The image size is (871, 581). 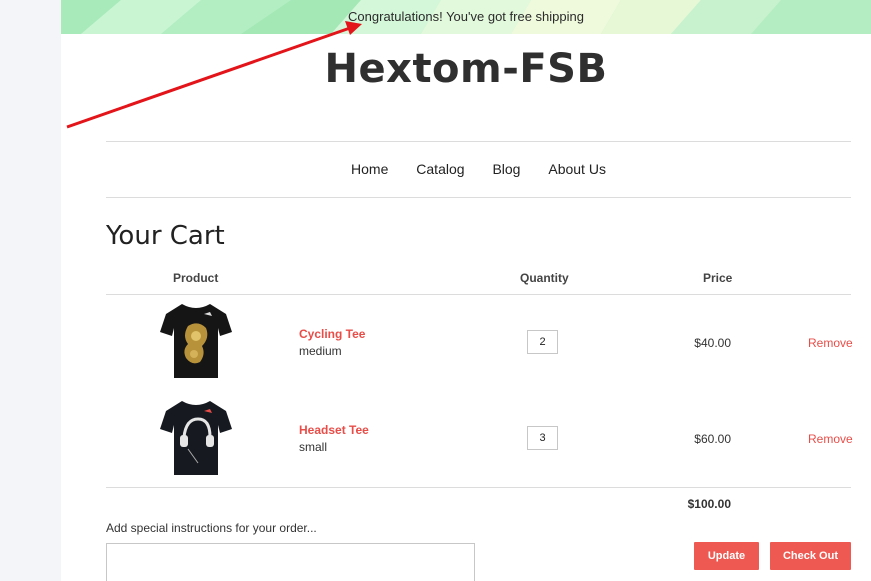 I want to click on nav-blog: Blog, so click(x=506, y=169).